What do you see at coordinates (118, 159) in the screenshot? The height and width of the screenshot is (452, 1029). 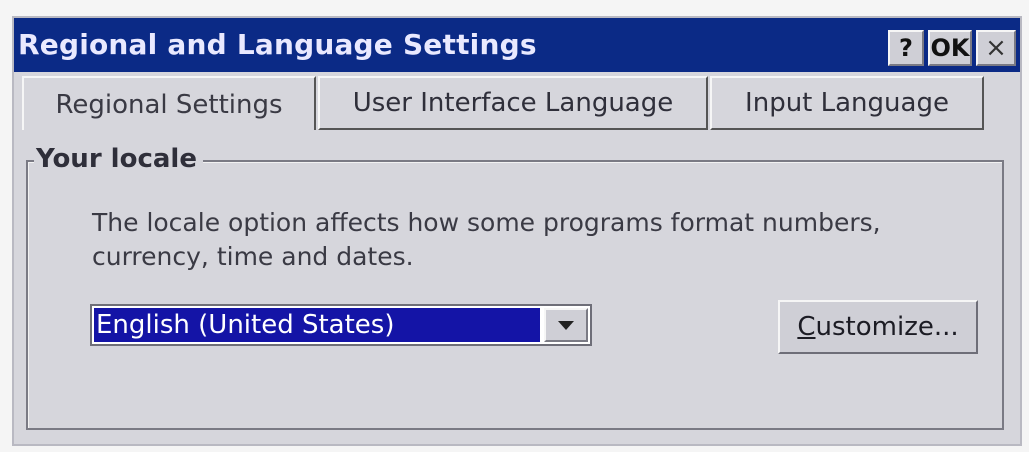 I see `group-label-your-locale: Your locale` at bounding box center [118, 159].